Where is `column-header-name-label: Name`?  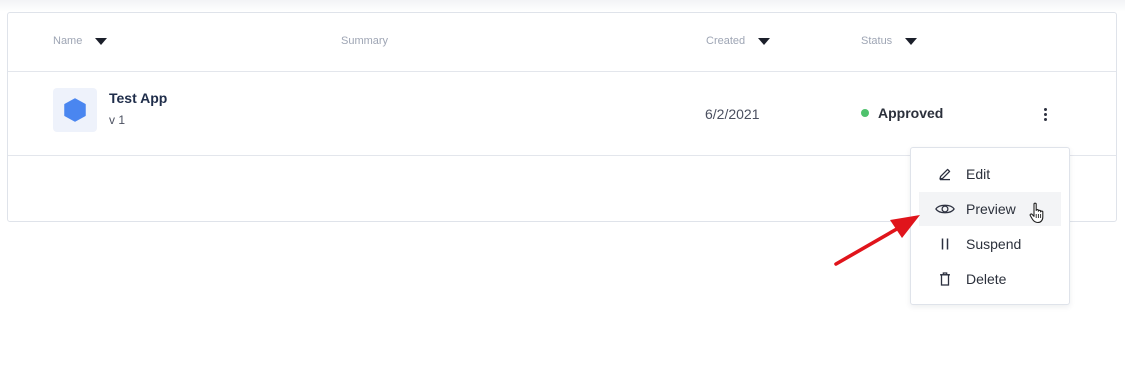
column-header-name-label: Name is located at coordinates (68, 41).